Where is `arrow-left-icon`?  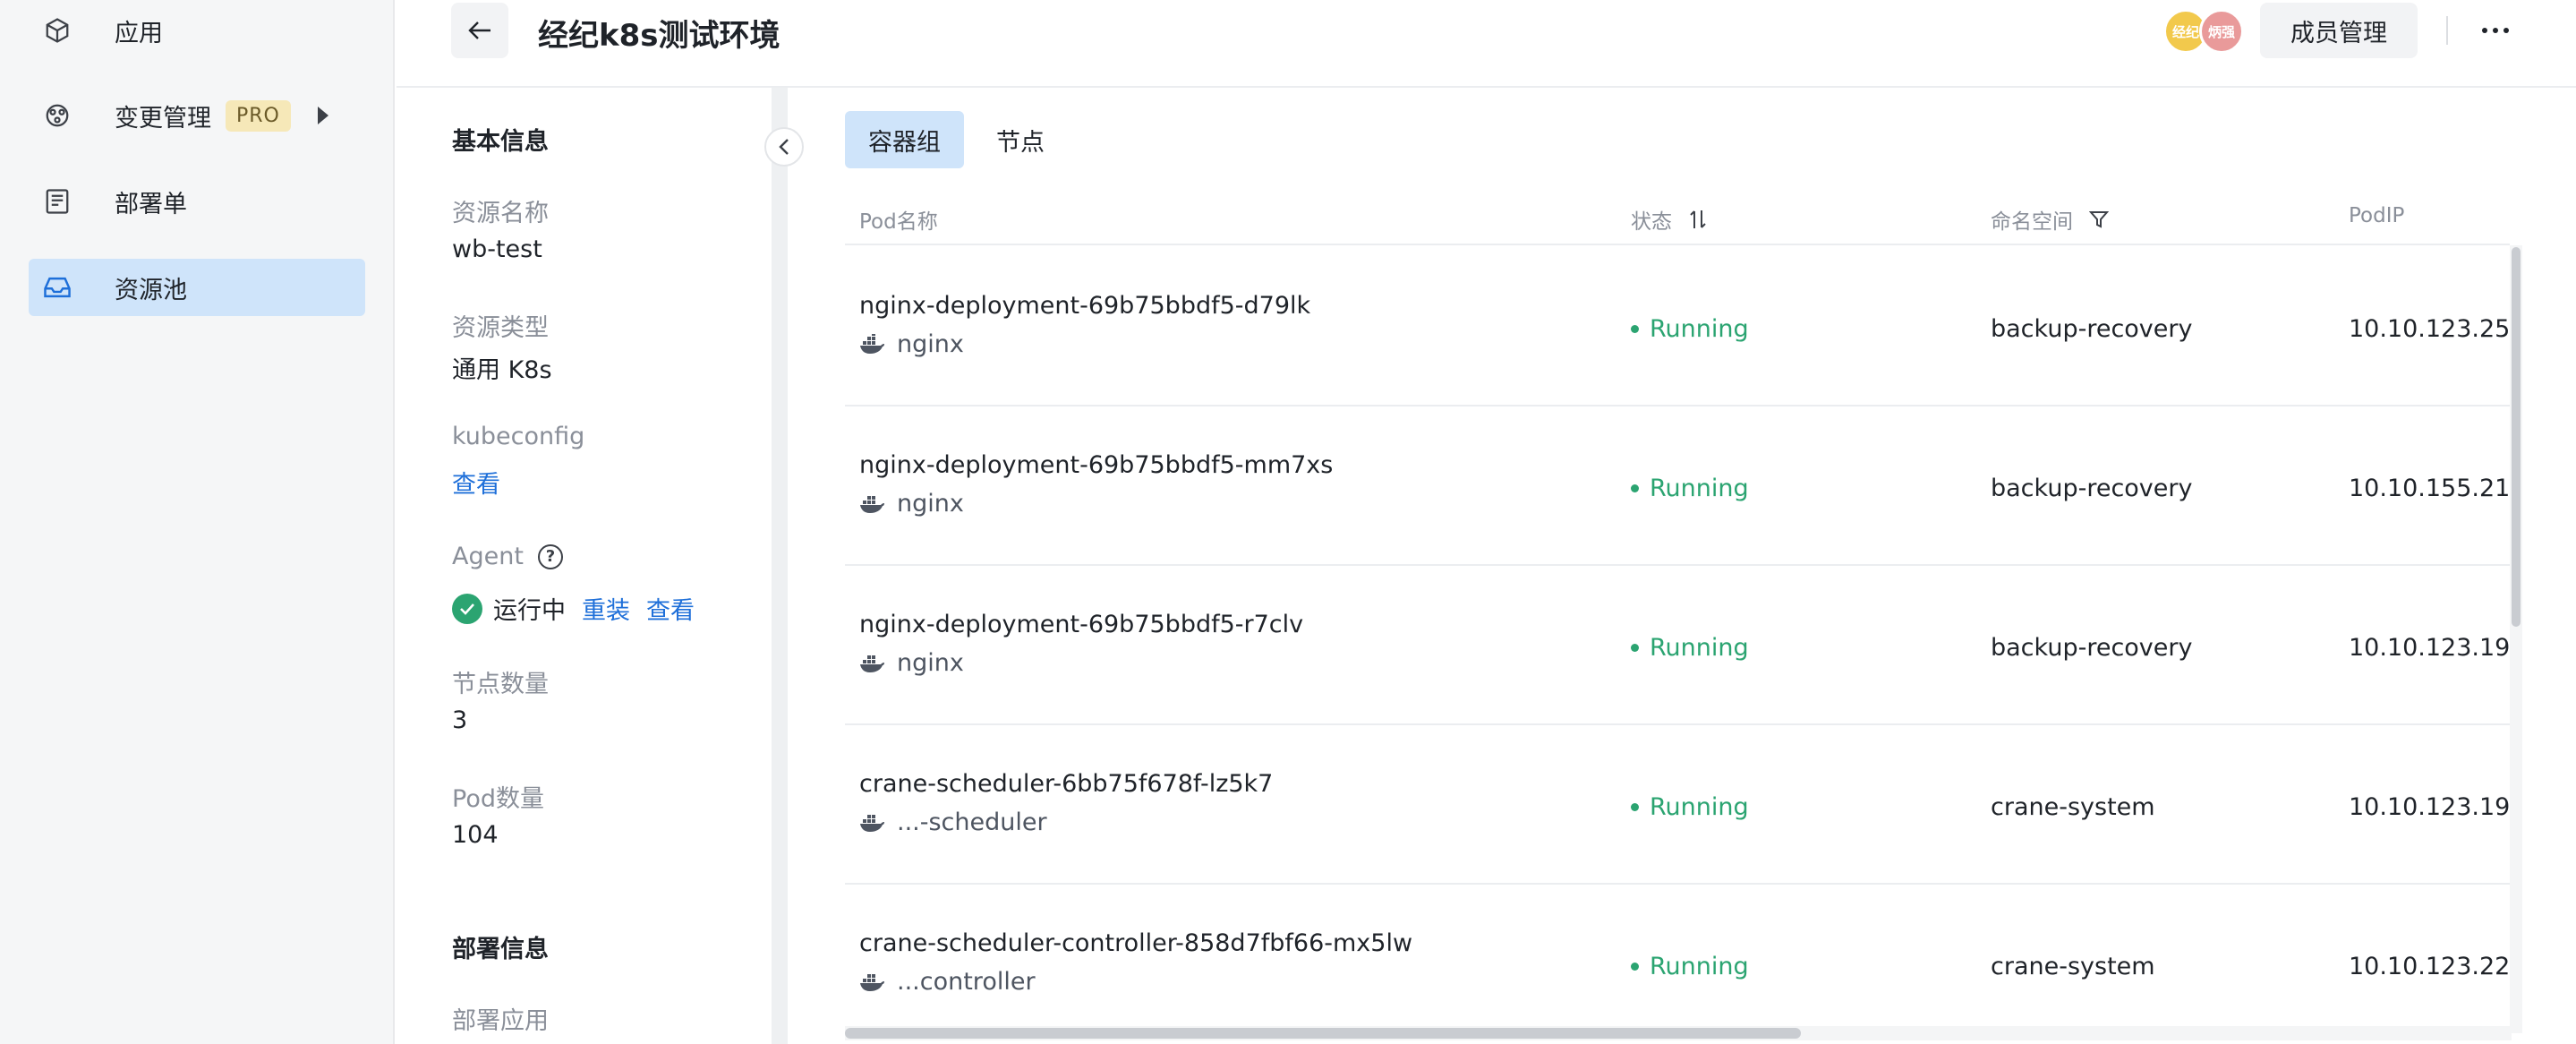 arrow-left-icon is located at coordinates (479, 30).